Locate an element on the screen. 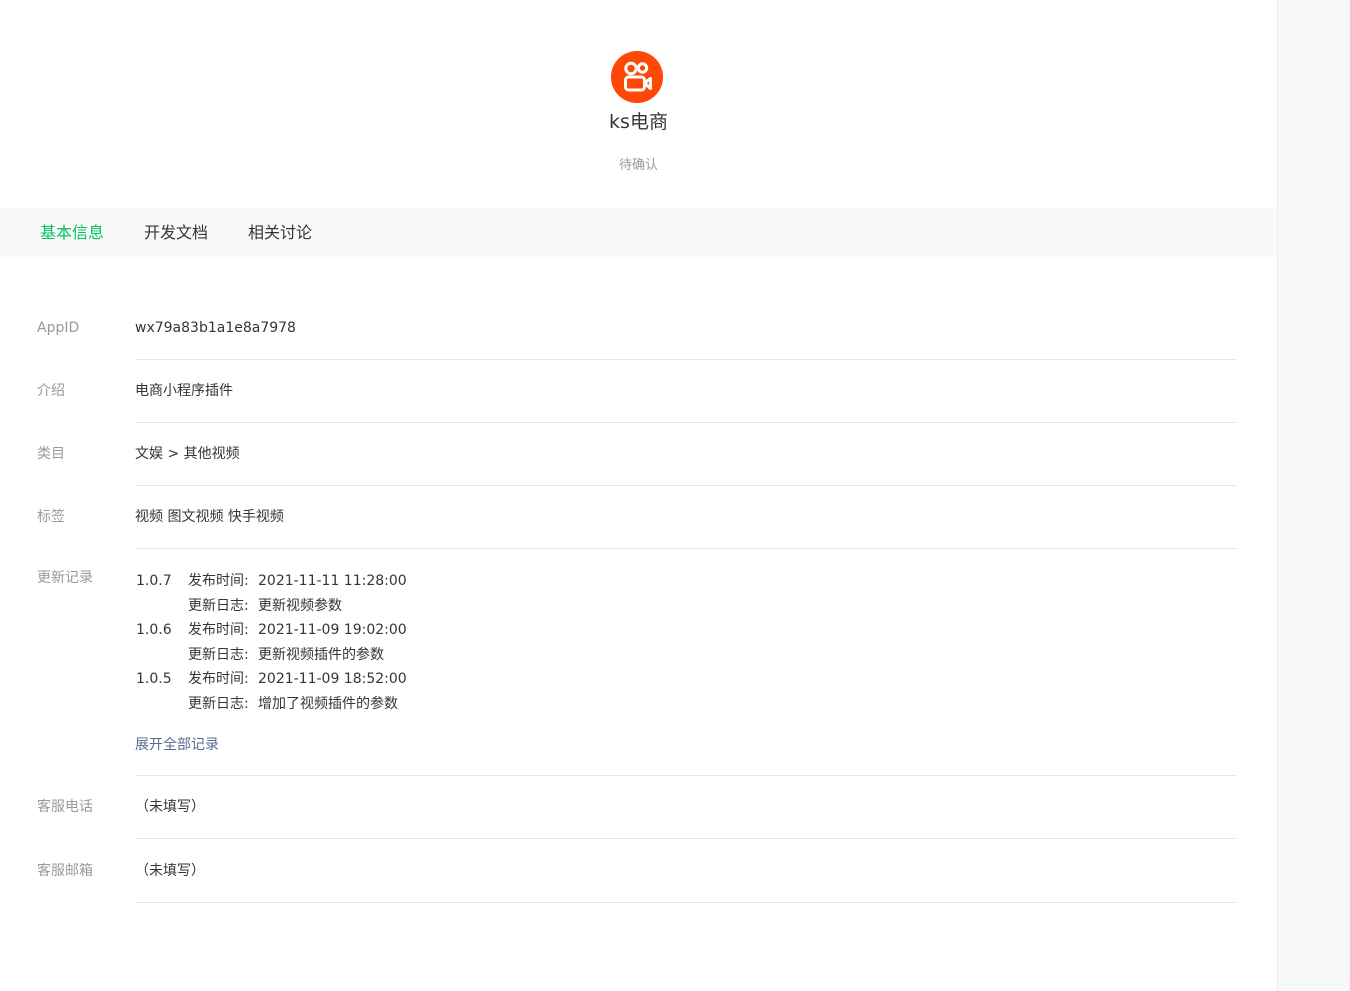 Image resolution: width=1350 pixels, height=991 pixels. service-email-label: 客服邮箱 is located at coordinates (65, 871).